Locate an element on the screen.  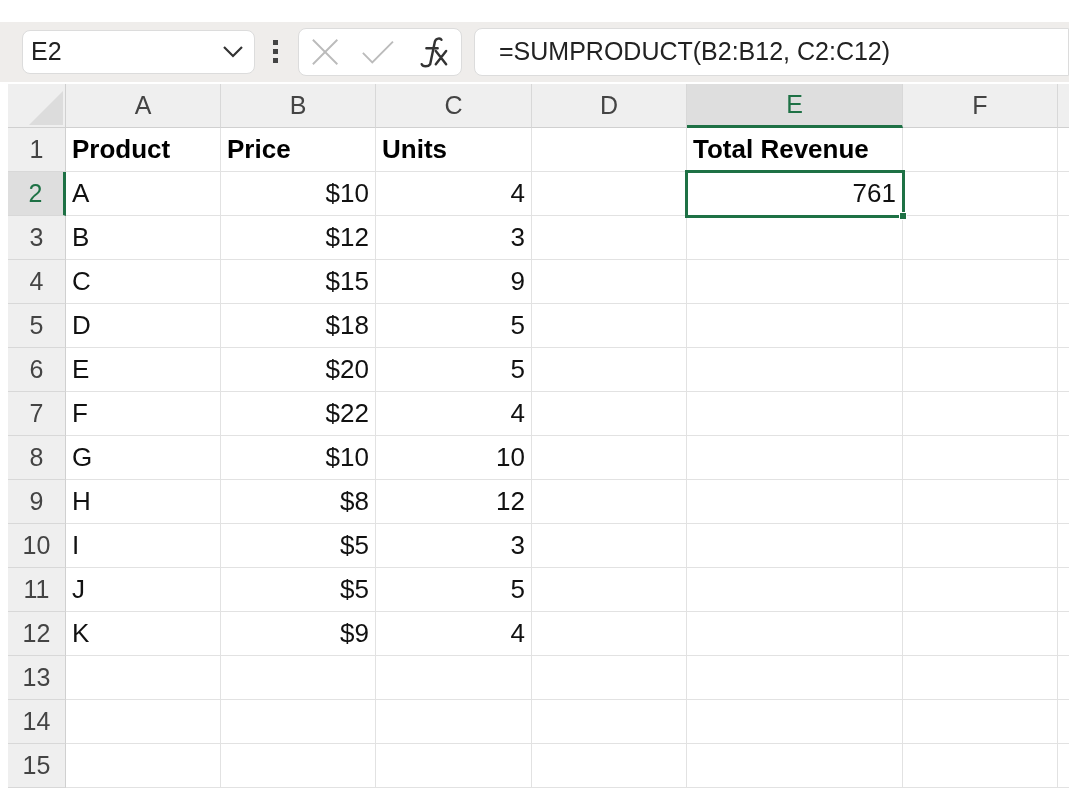
table-cell: 10 is located at coordinates (454, 458).